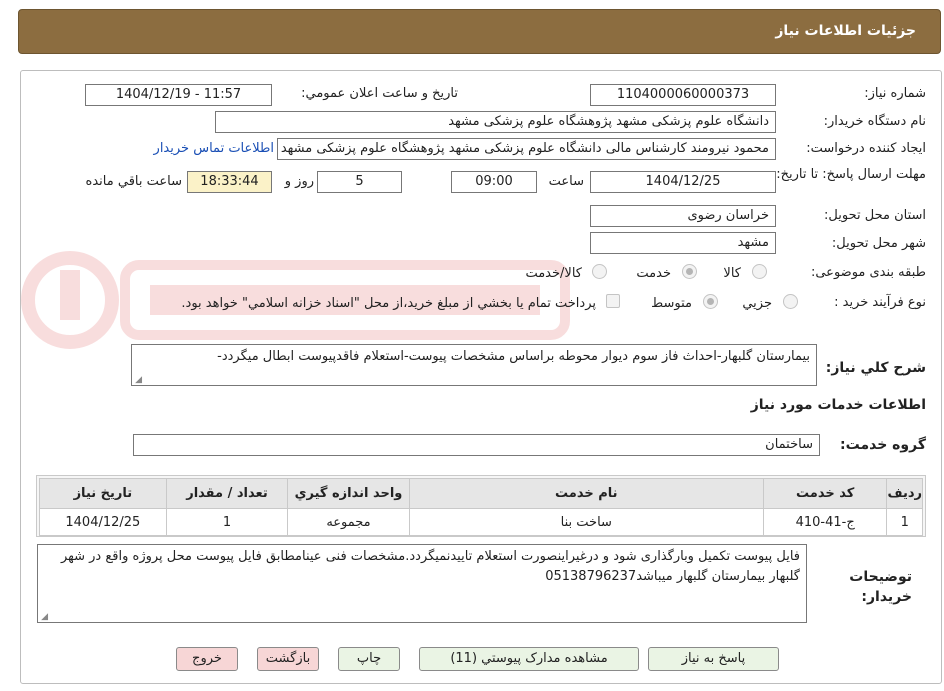 This screenshot has height=691, width=944. I want to click on process-partial-radio, so click(790, 301).